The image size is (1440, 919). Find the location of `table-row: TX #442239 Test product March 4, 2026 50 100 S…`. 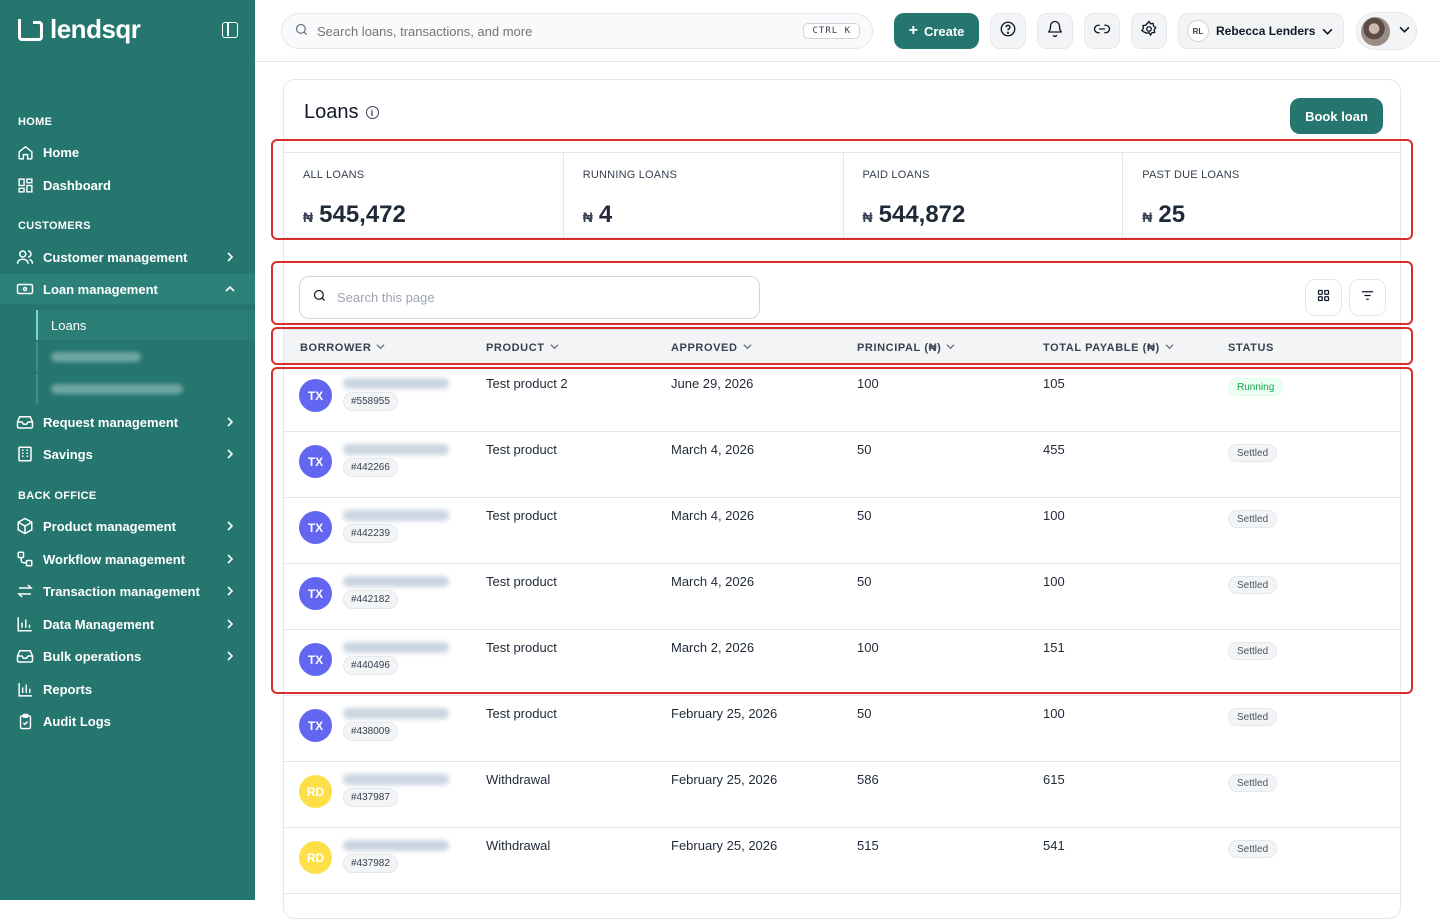

table-row: TX #442239 Test product March 4, 2026 50 100 S… is located at coordinates (843, 531).